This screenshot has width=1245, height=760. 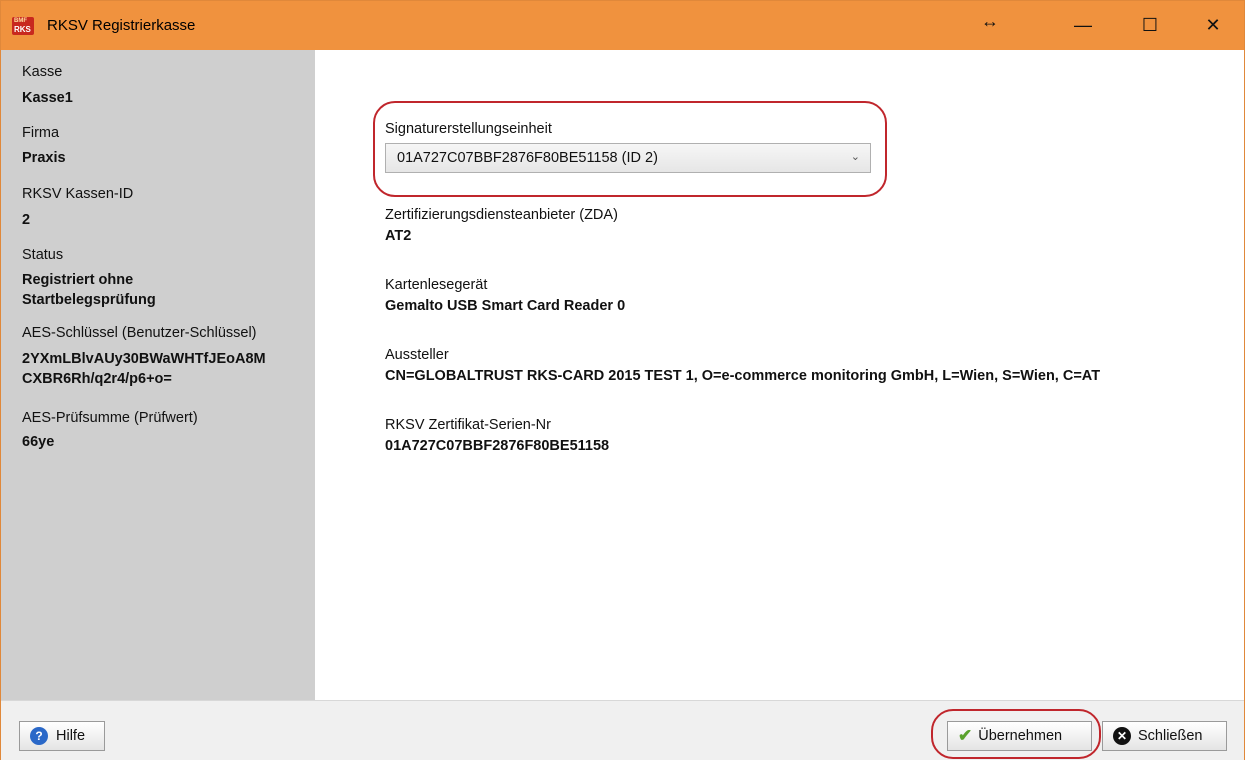 I want to click on title-bar: BMF RKS RKSV Registrierkasse ↔ — ☐ ✕, so click(x=622, y=25).